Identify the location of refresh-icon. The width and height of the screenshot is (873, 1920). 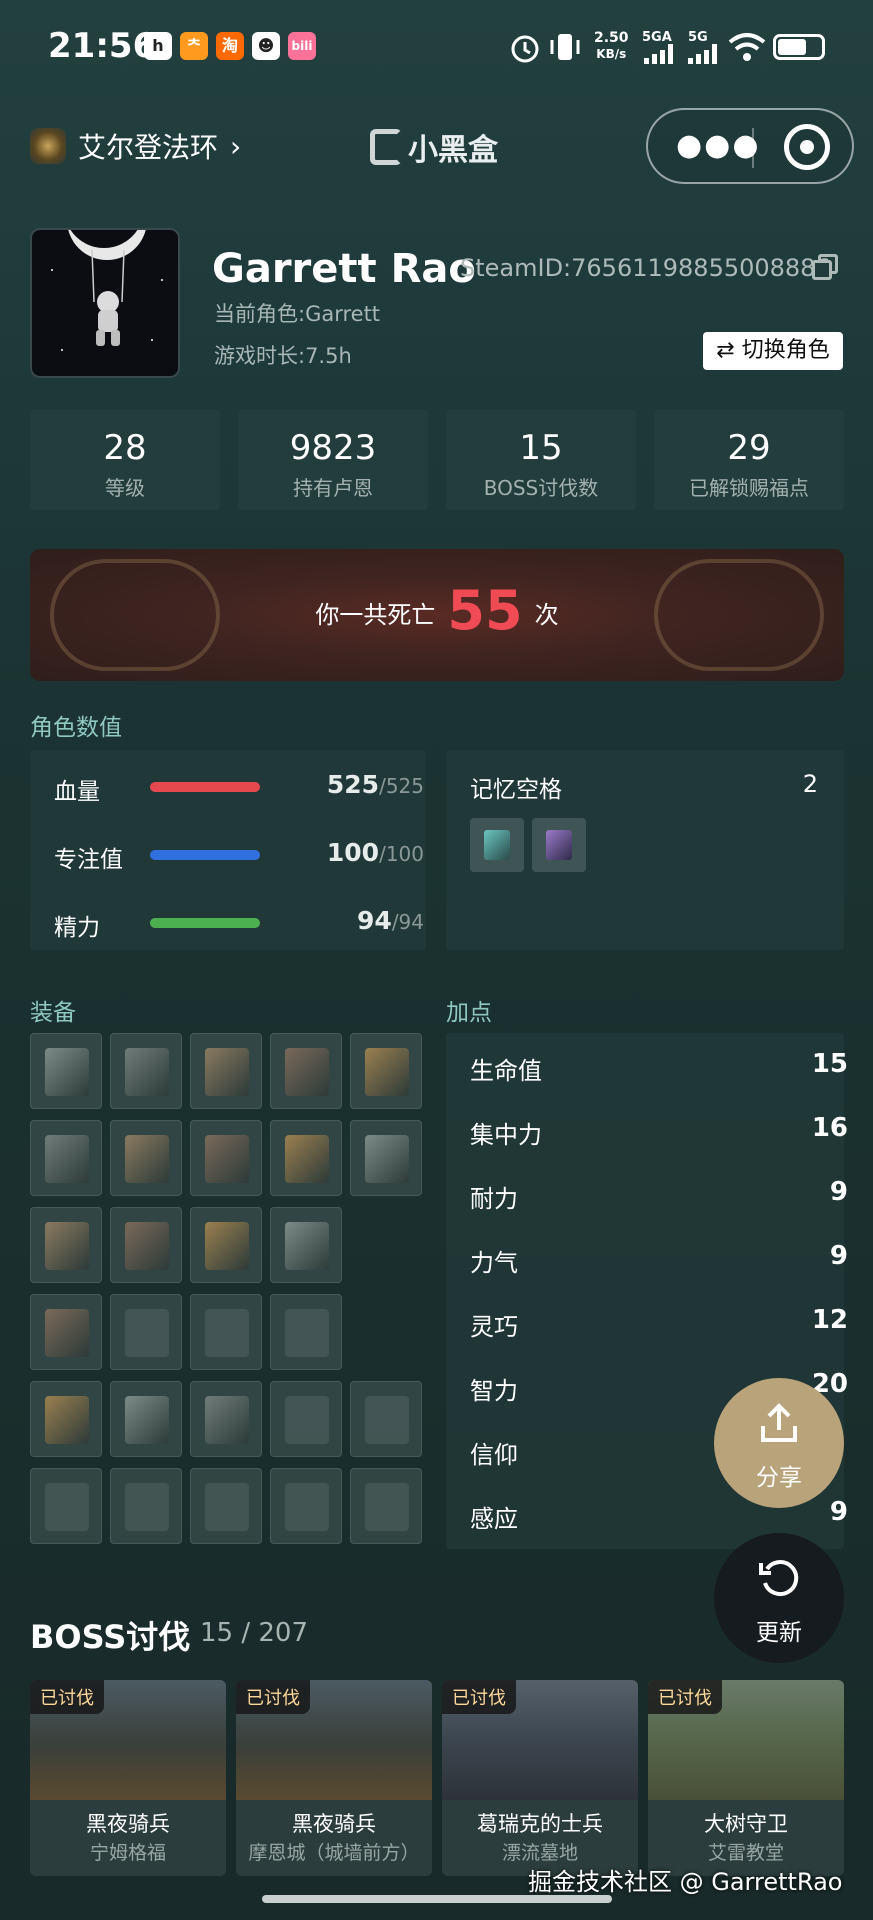
(779, 1578).